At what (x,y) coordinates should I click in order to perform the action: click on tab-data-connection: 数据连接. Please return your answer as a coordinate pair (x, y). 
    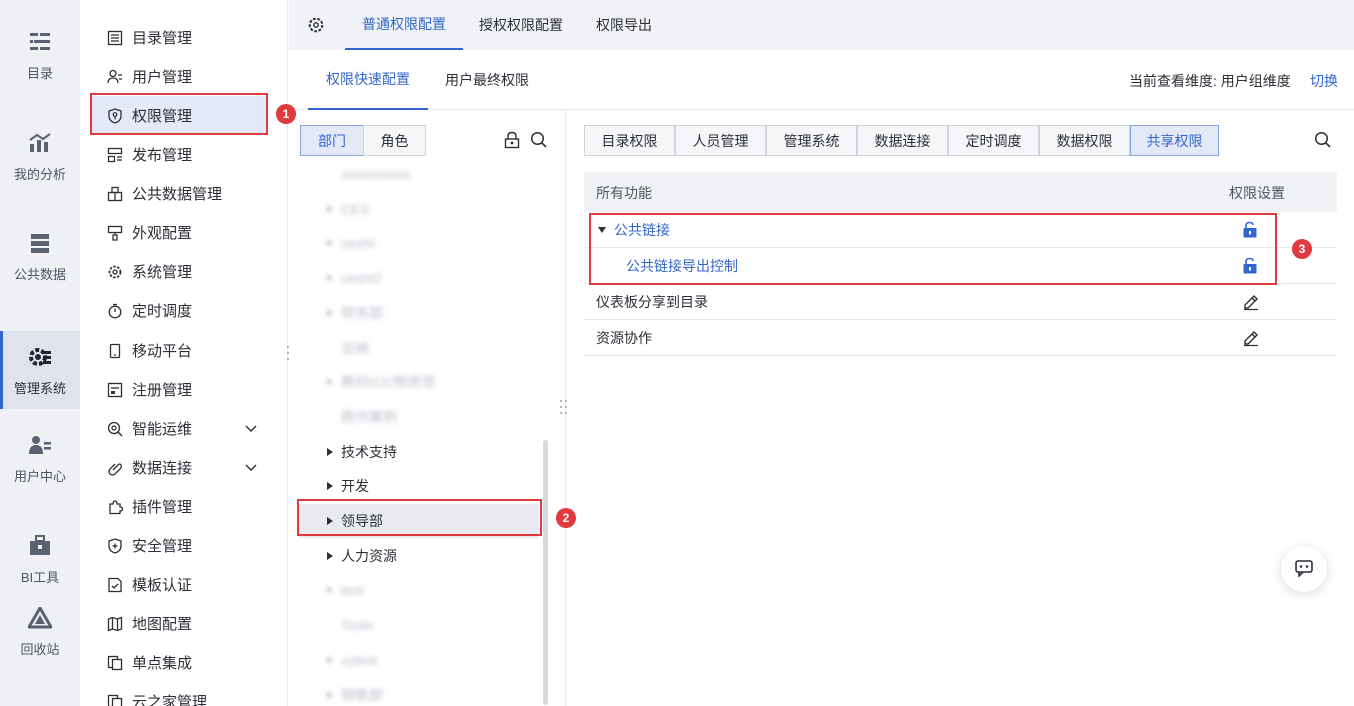
    Looking at the image, I should click on (902, 140).